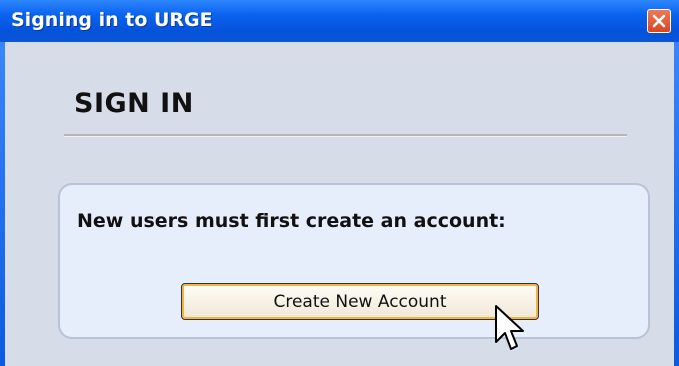 Image resolution: width=679 pixels, height=366 pixels. Describe the element at coordinates (345, 135) in the screenshot. I see `divider` at that location.